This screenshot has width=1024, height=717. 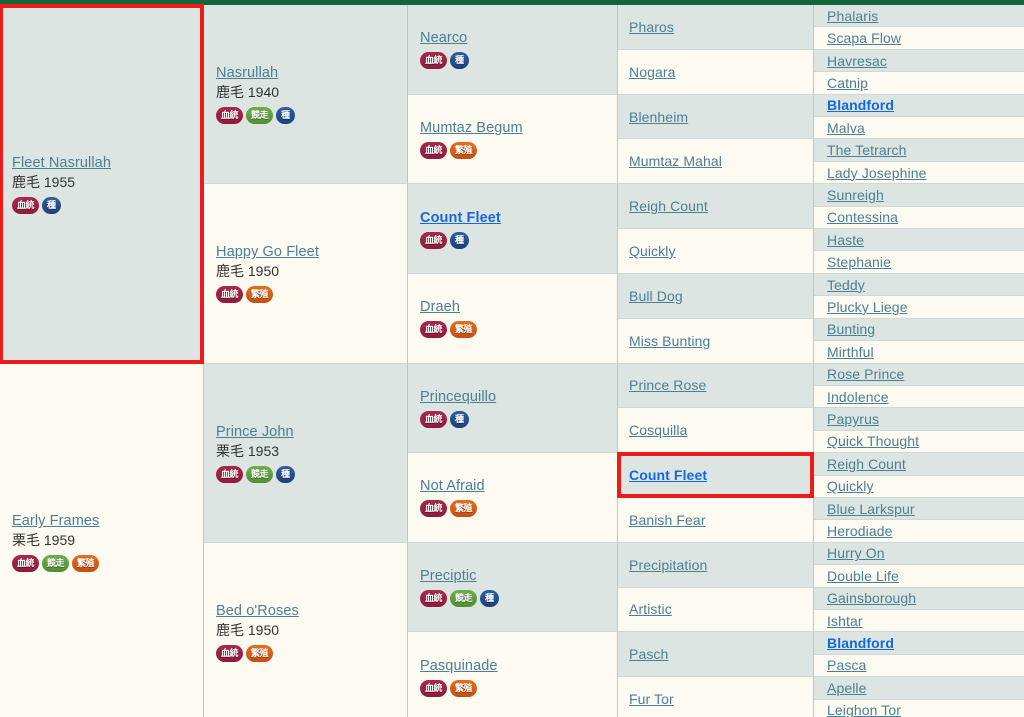 What do you see at coordinates (921, 217) in the screenshot?
I see `horse-name-link: Contessina` at bounding box center [921, 217].